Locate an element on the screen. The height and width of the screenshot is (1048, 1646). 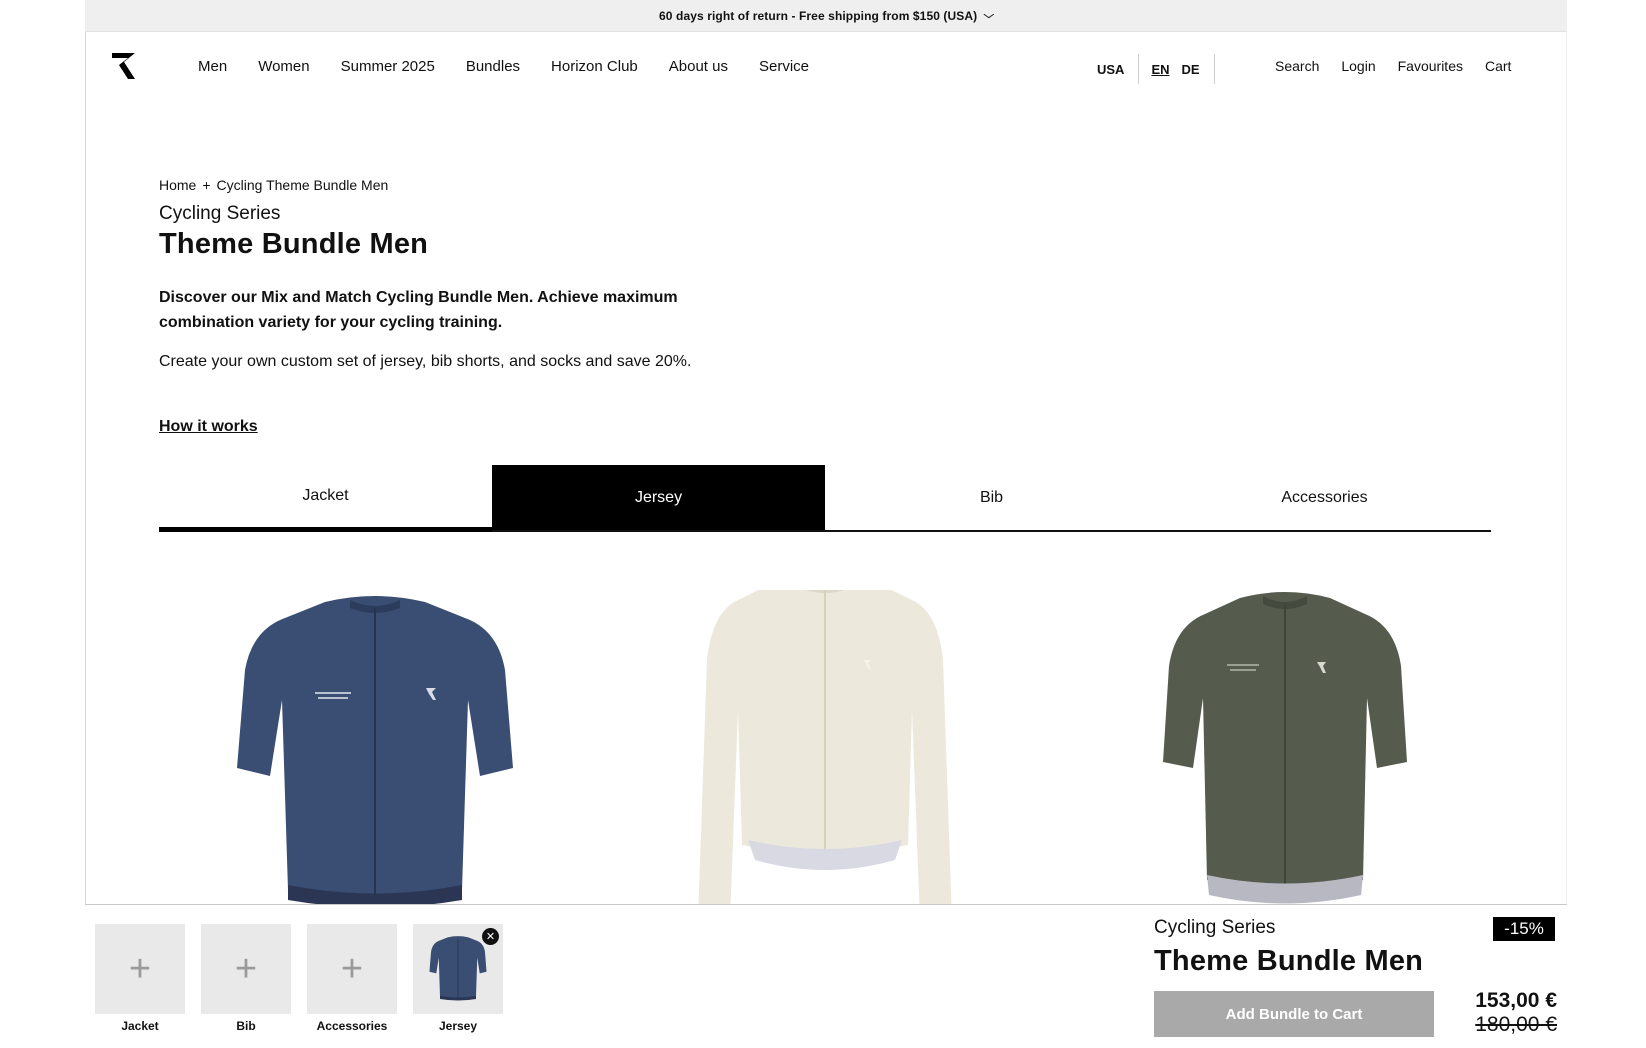
nav-about-us: About us is located at coordinates (698, 66).